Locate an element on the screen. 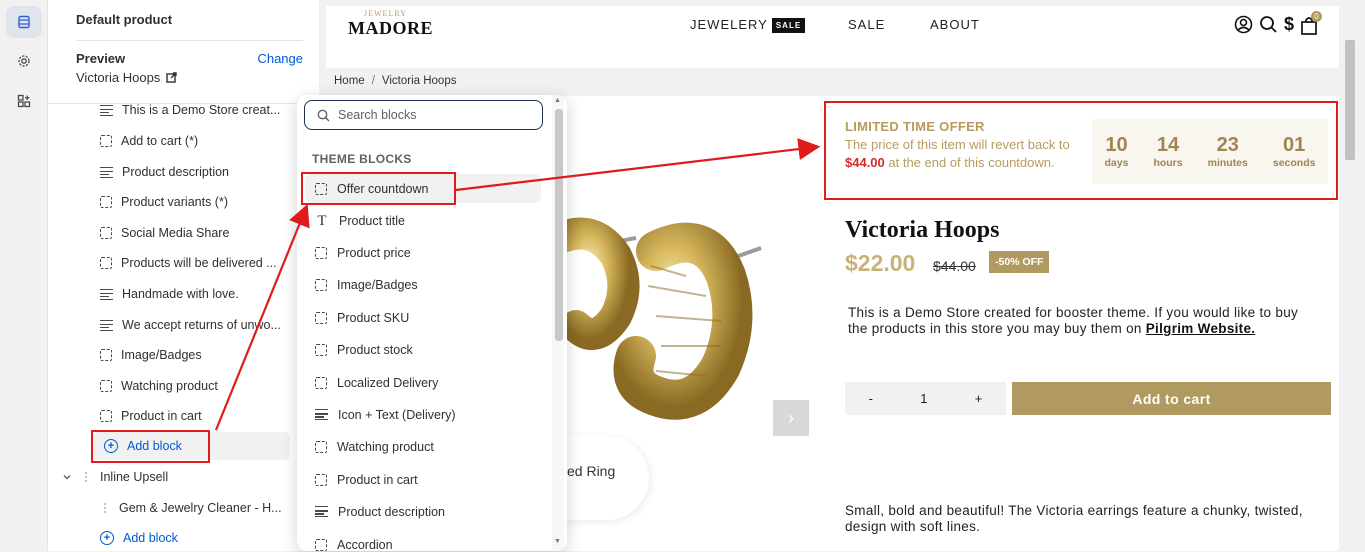 The image size is (1365, 552). apps-icon is located at coordinates (24, 101).